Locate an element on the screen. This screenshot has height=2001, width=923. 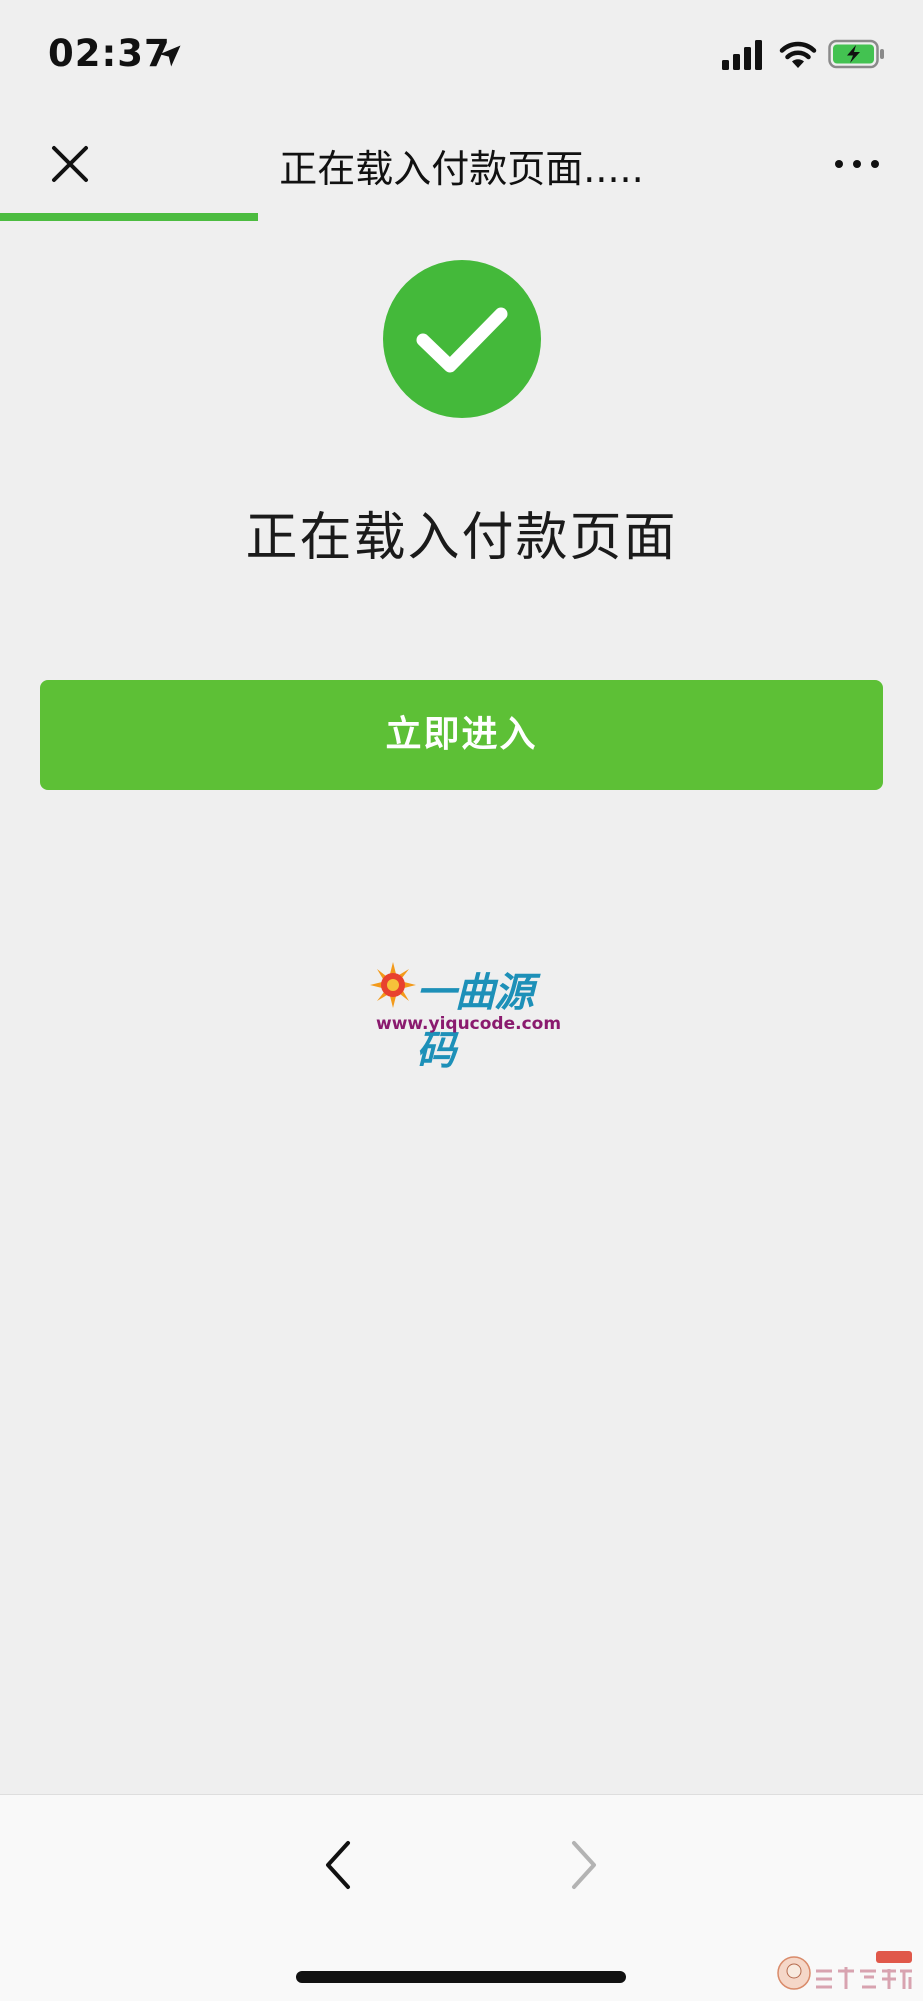
watermark-url: www.yiqucode.com is located at coordinates (469, 1024).